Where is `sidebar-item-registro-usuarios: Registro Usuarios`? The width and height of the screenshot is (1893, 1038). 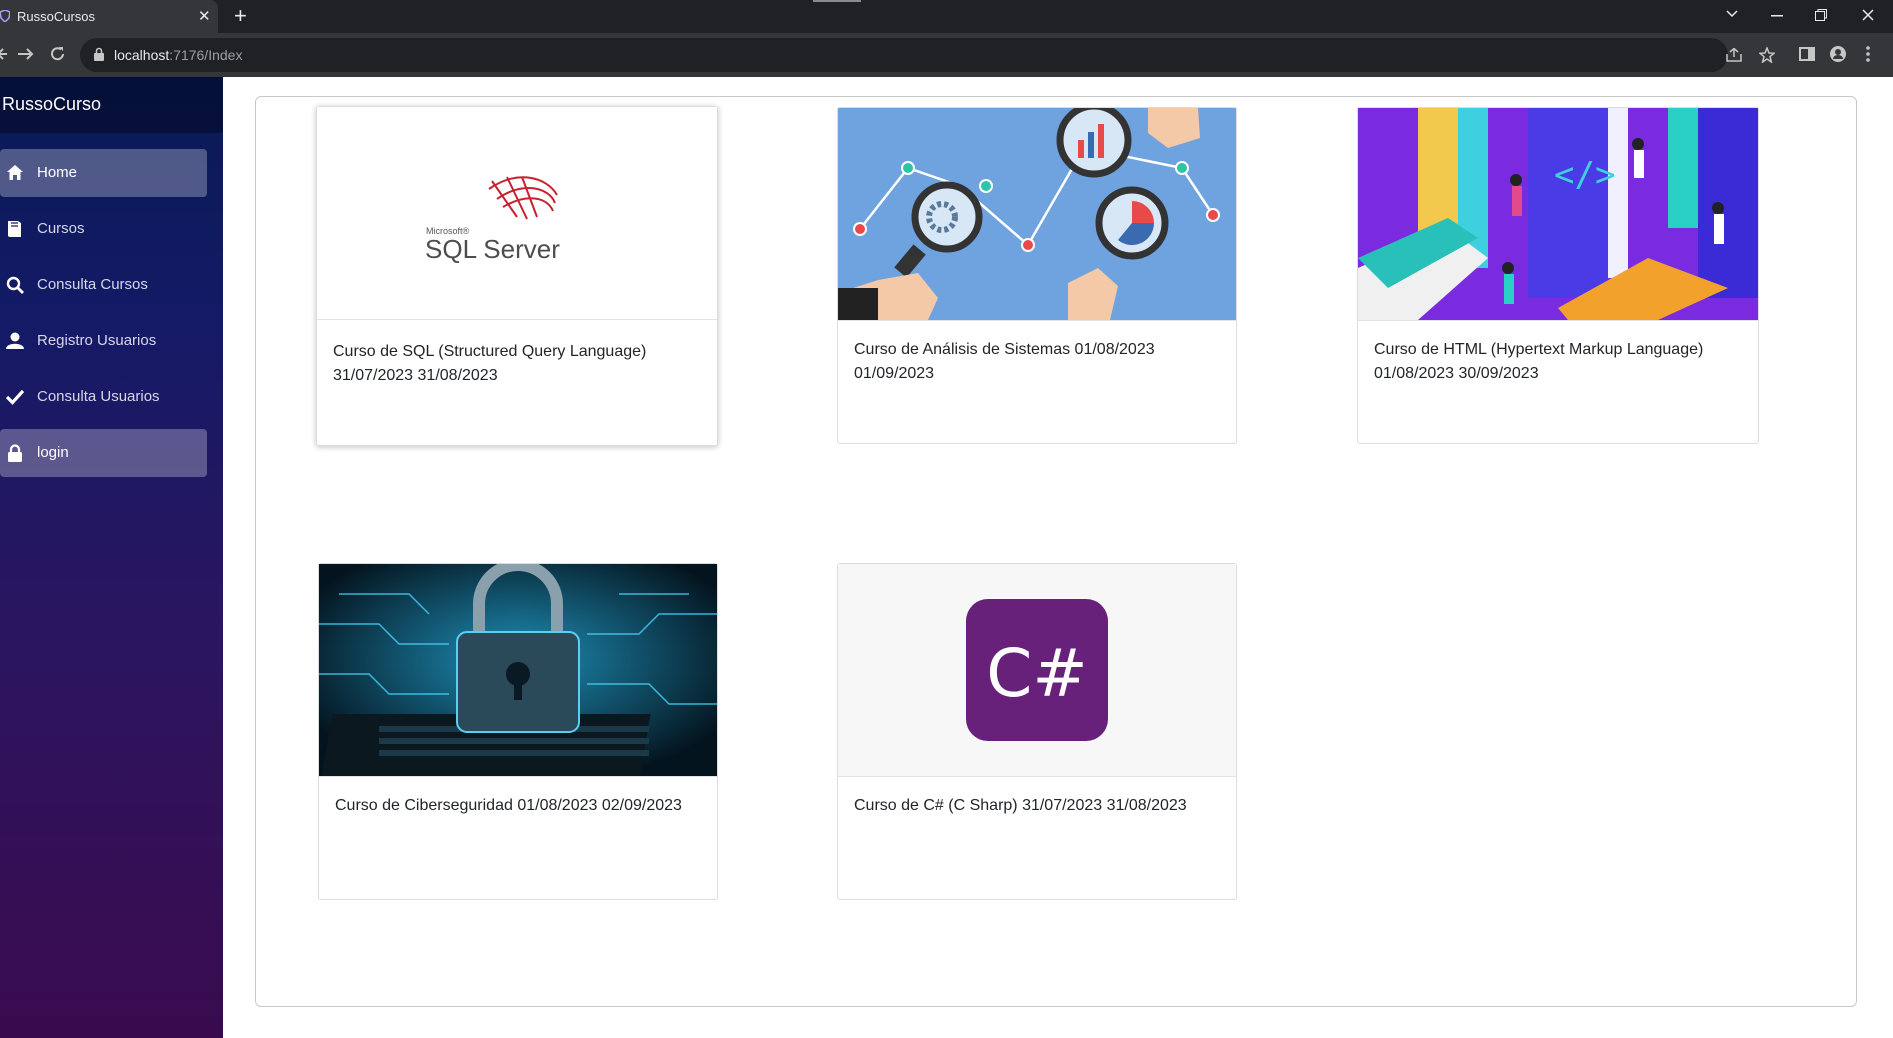
sidebar-item-registro-usuarios: Registro Usuarios is located at coordinates (103, 341).